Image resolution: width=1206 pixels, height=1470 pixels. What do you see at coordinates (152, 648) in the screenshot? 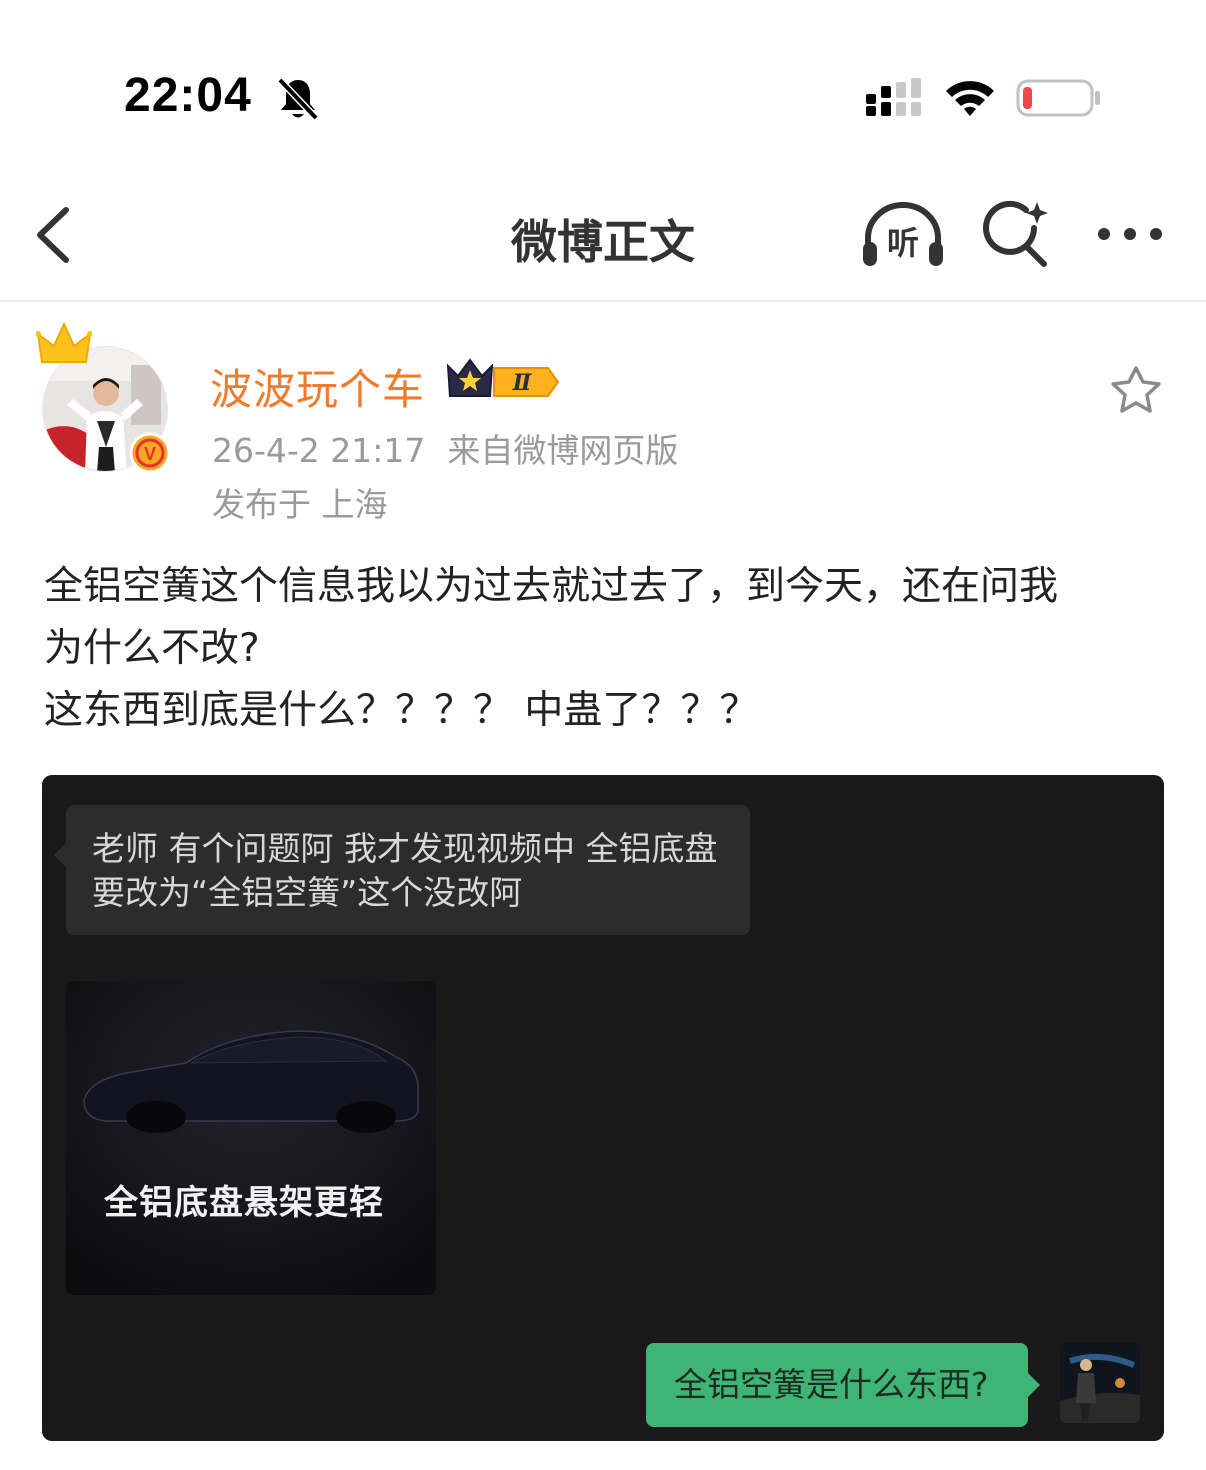
I see `post-text-line: 为什么不改?` at bounding box center [152, 648].